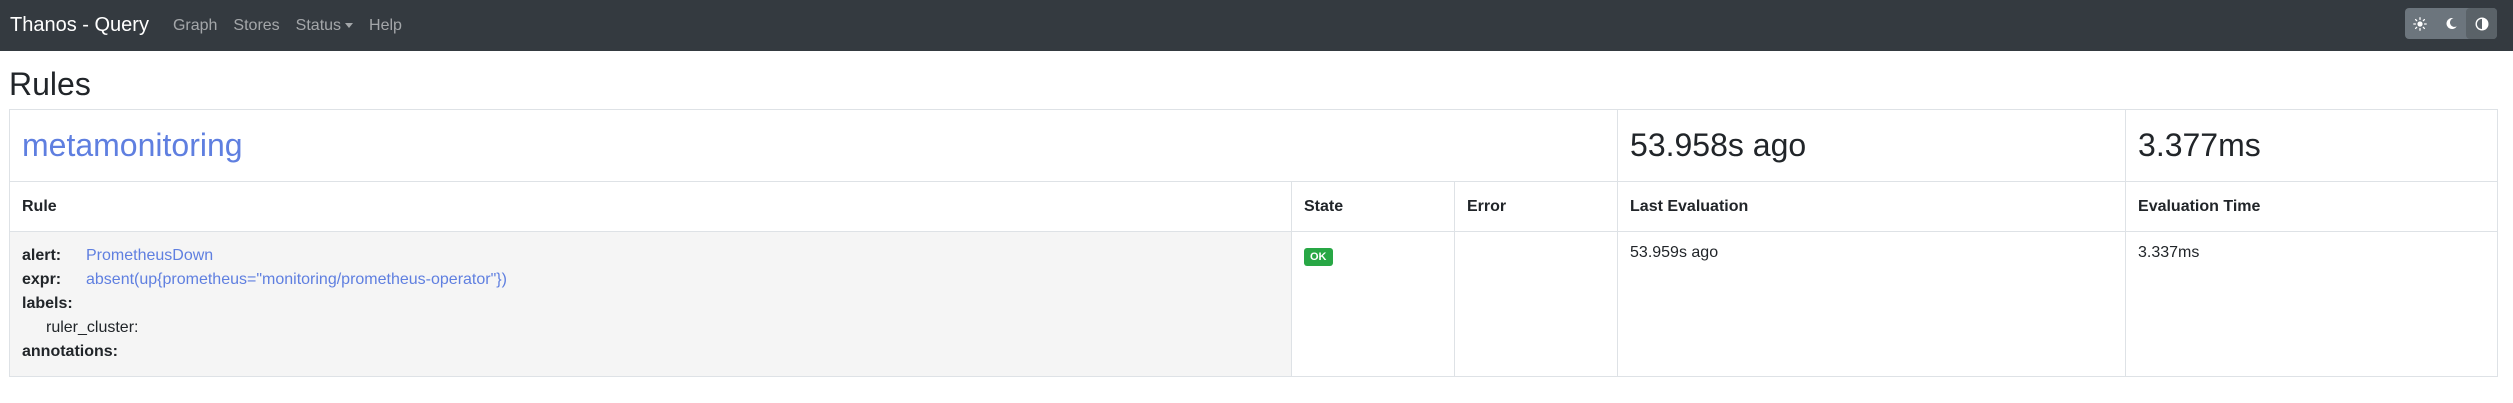  Describe the element at coordinates (318, 25) in the screenshot. I see `nav-status-label: Status` at that location.